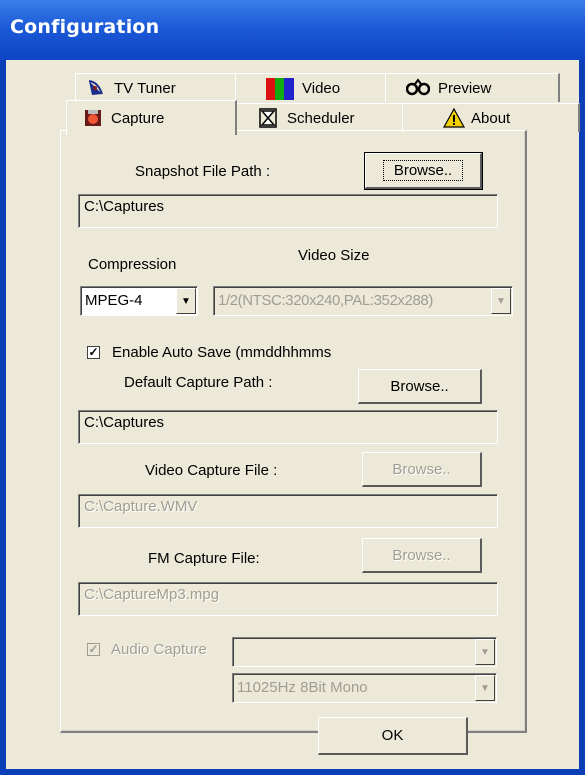  Describe the element at coordinates (211, 470) in the screenshot. I see `video-capture-label: Video Capture File :` at that location.